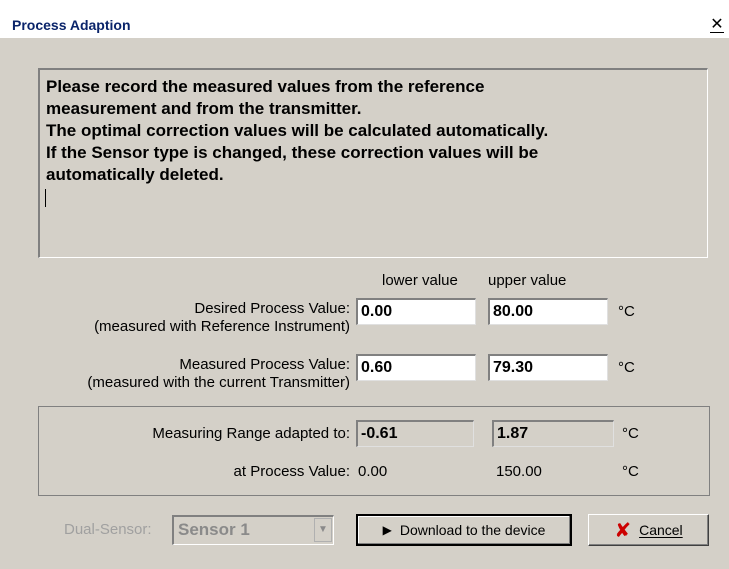 The image size is (729, 569). Describe the element at coordinates (214, 529) in the screenshot. I see `dual-sensor-value: Sensor 1` at that location.